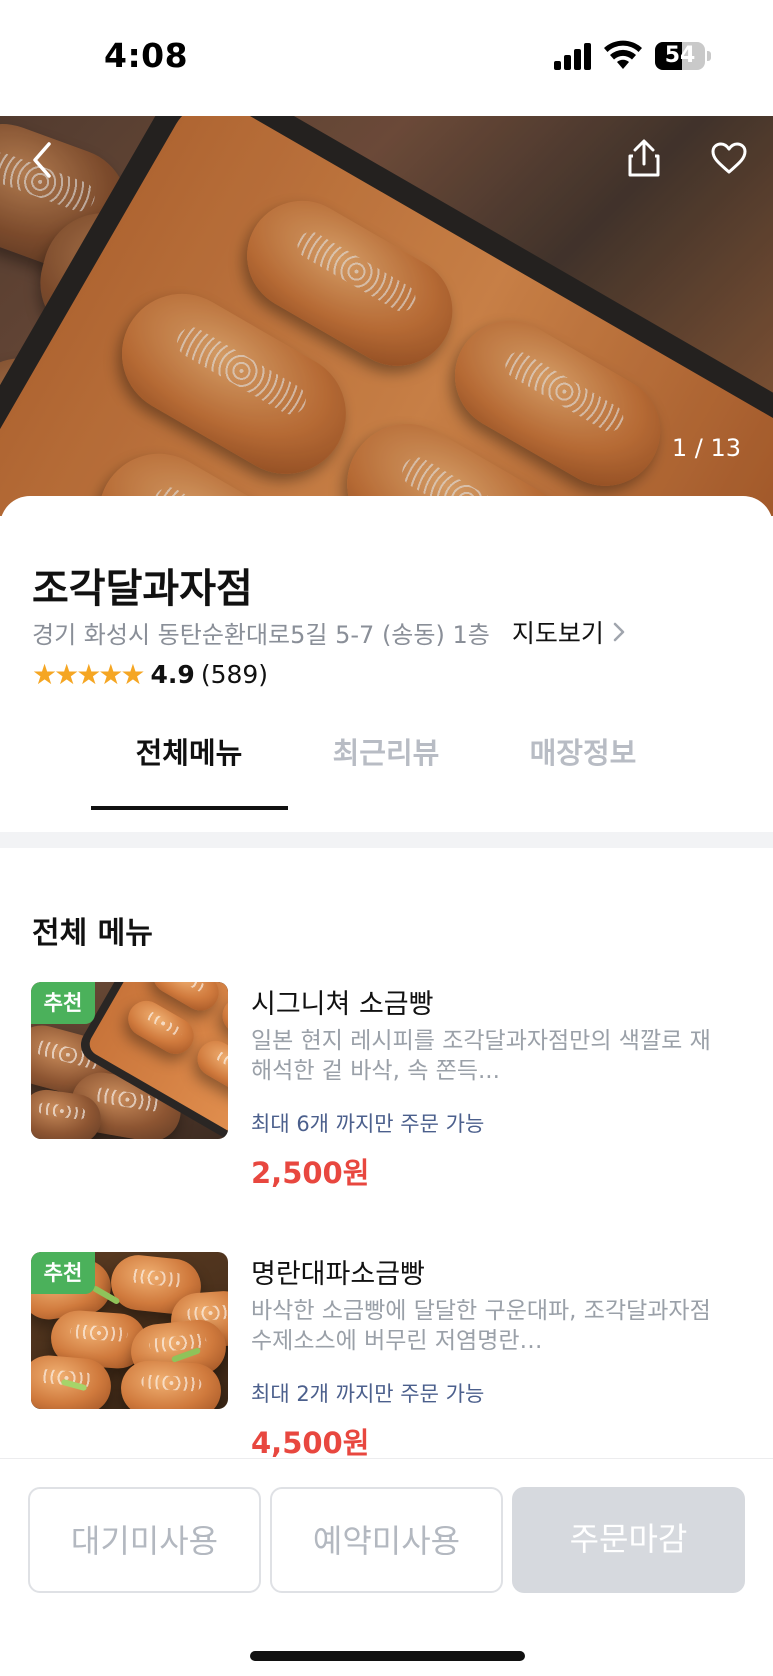 The height and width of the screenshot is (1676, 773). I want to click on tab-store-info: 매장정보, so click(583, 763).